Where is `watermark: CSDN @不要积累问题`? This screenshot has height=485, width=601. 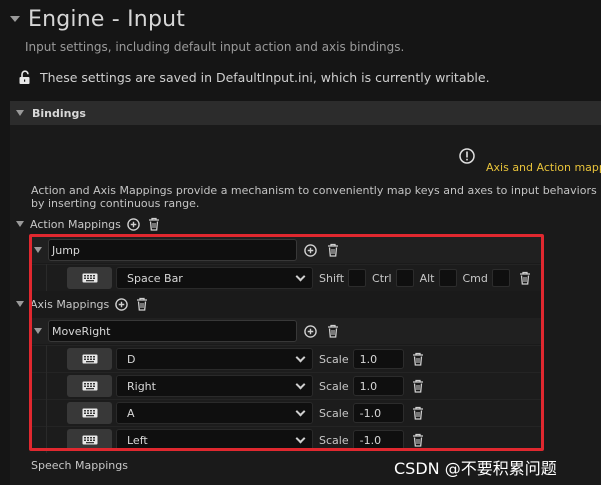
watermark: CSDN @不要积累问题 is located at coordinates (475, 468).